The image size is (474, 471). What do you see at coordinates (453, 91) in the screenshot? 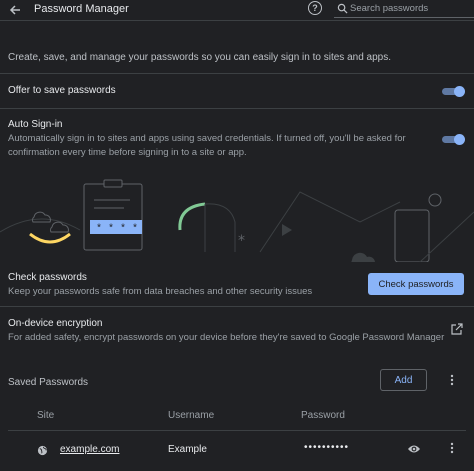
I see `offer-to-save-toggle` at bounding box center [453, 91].